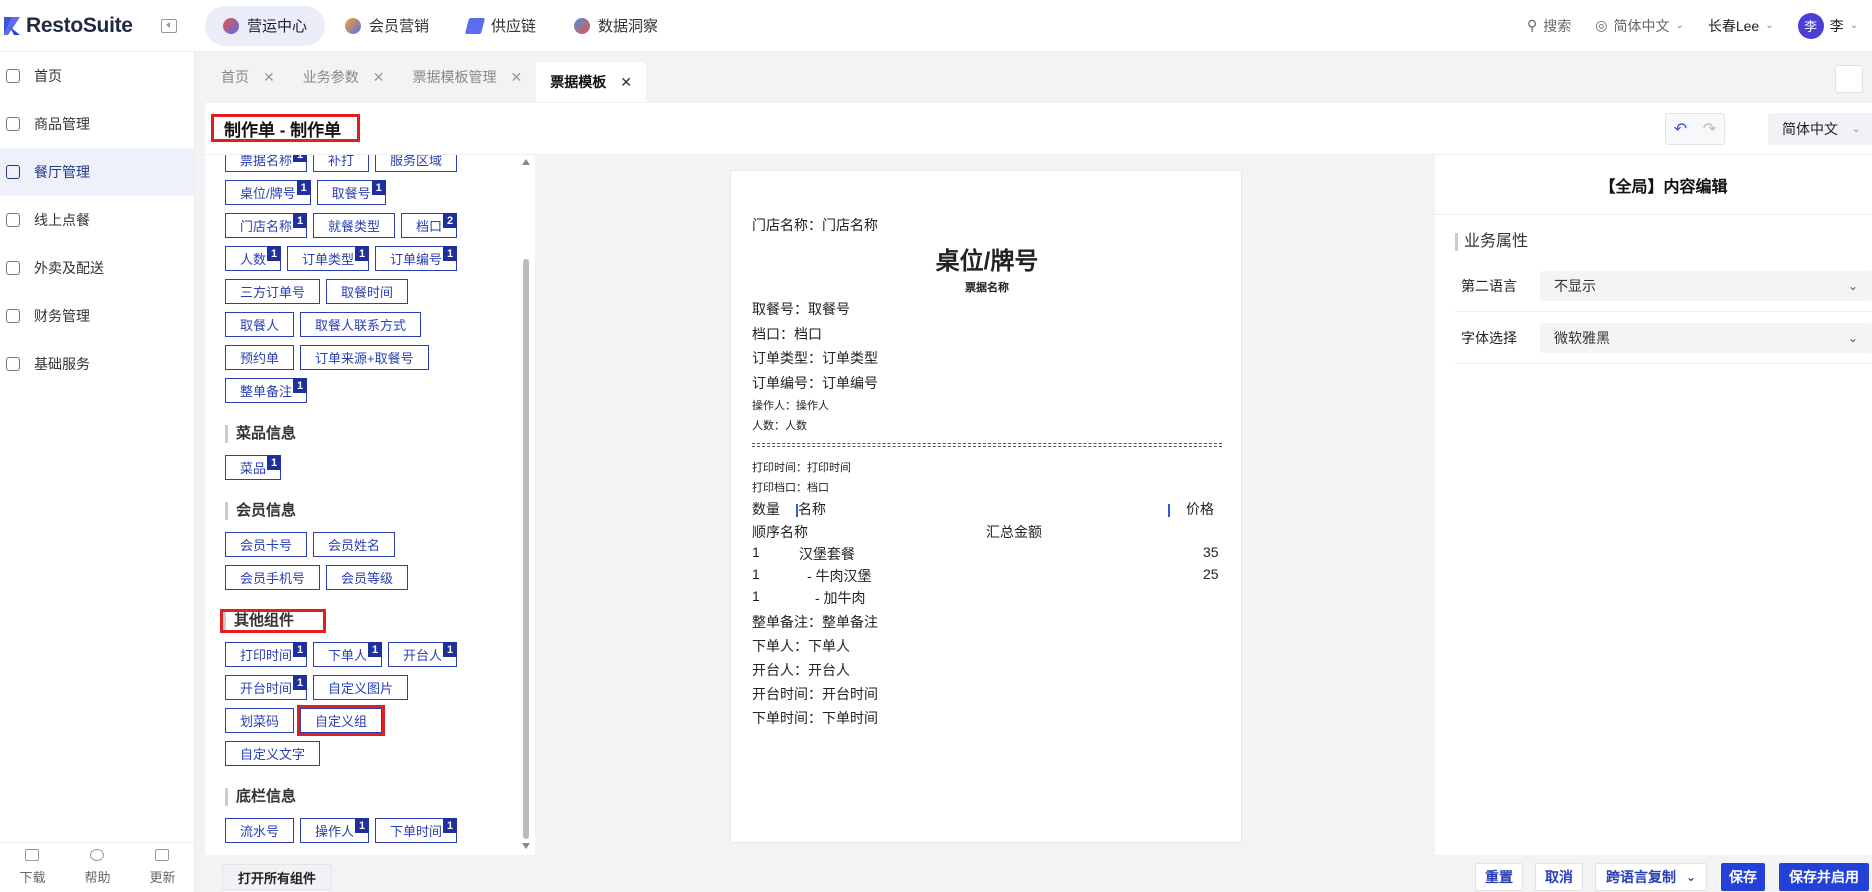  I want to click on component-chip: 菜品 1, so click(253, 467).